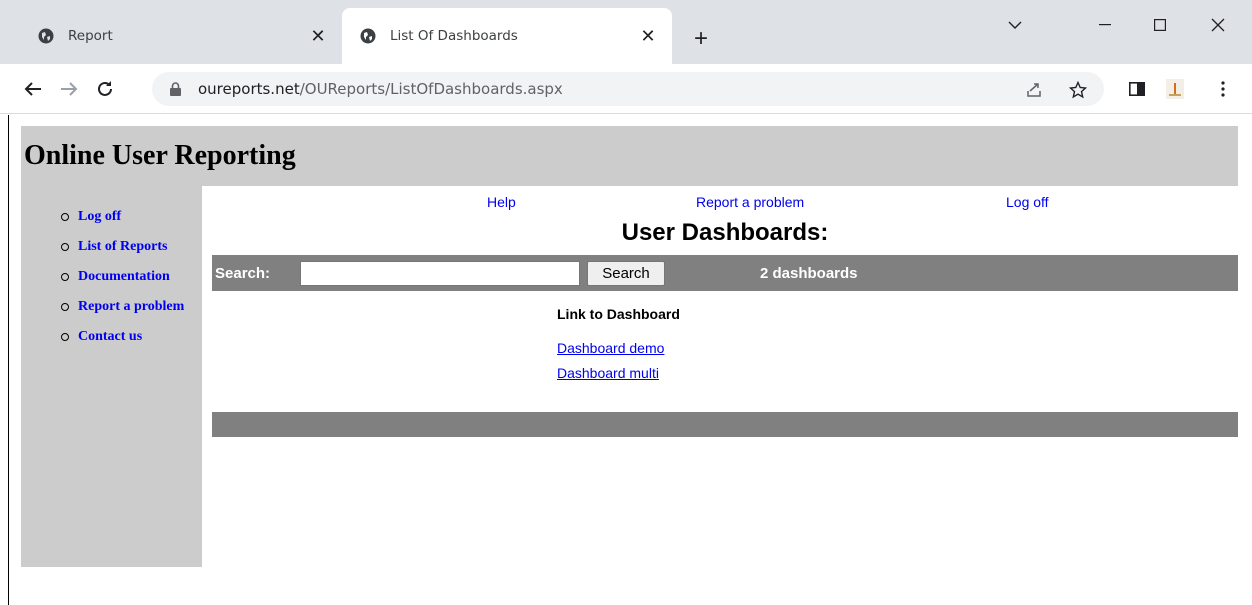  I want to click on dashboard-count: 2 dashboards, so click(809, 273).